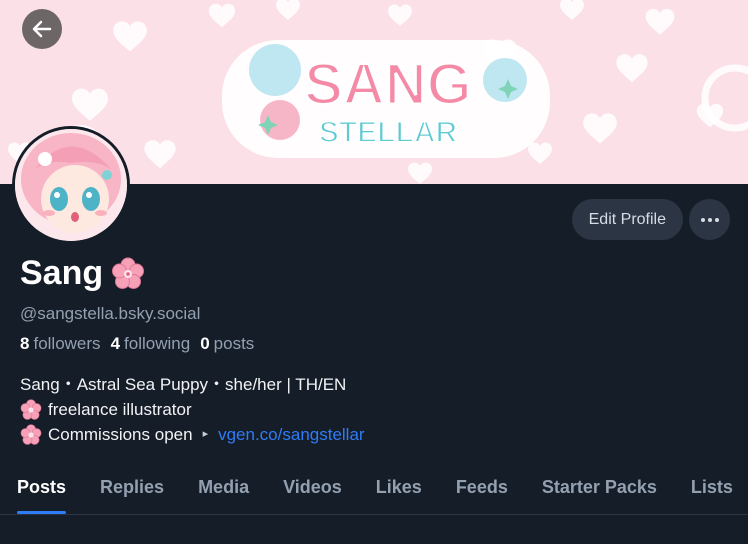 Image resolution: width=748 pixels, height=544 pixels. Describe the element at coordinates (110, 313) in the screenshot. I see `profile-handle: @sangstella.bsky.social` at that location.